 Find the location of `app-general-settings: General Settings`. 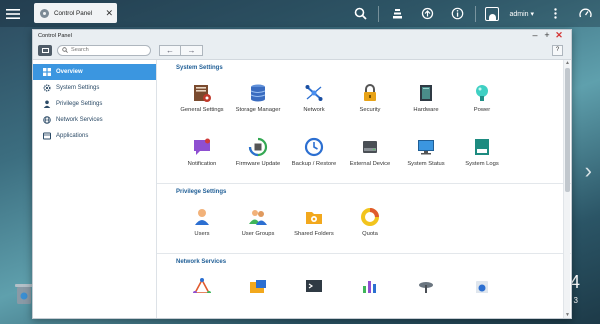

app-general-settings: General Settings is located at coordinates (202, 102).